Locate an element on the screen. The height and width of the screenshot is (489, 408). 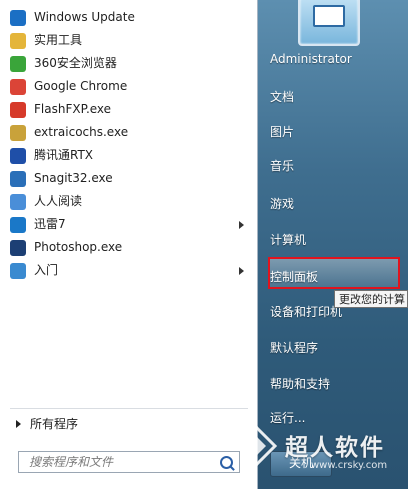
photoshop-icon is located at coordinates (18, 248).